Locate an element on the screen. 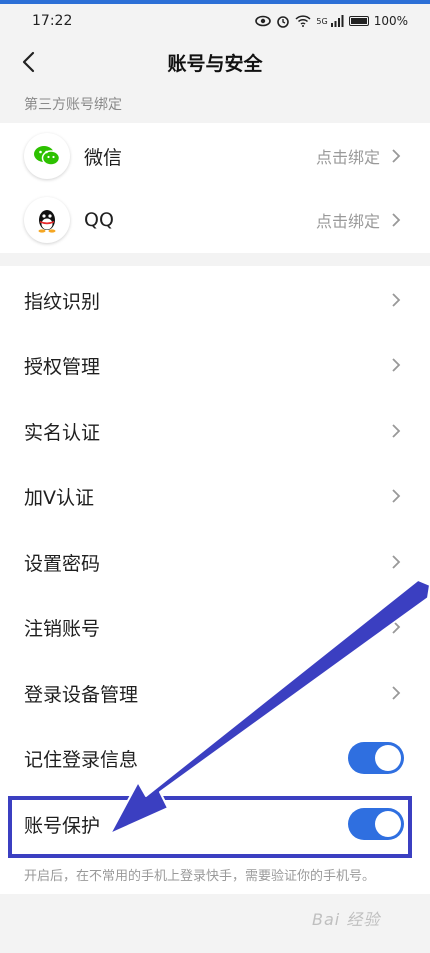 The height and width of the screenshot is (953, 430). settings-item-realname: 实名认证 is located at coordinates (215, 431).